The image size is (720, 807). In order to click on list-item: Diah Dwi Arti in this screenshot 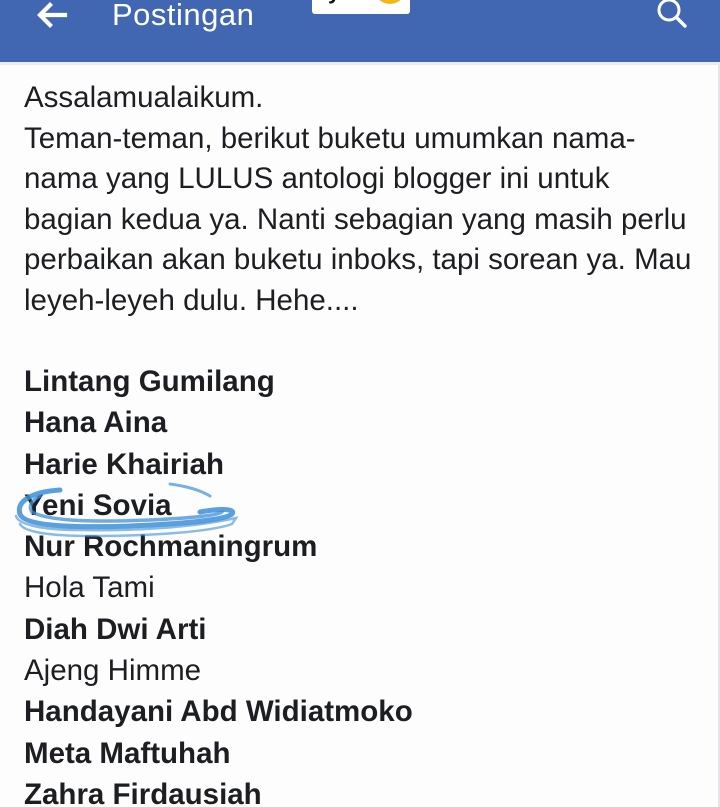, I will do `click(115, 629)`.